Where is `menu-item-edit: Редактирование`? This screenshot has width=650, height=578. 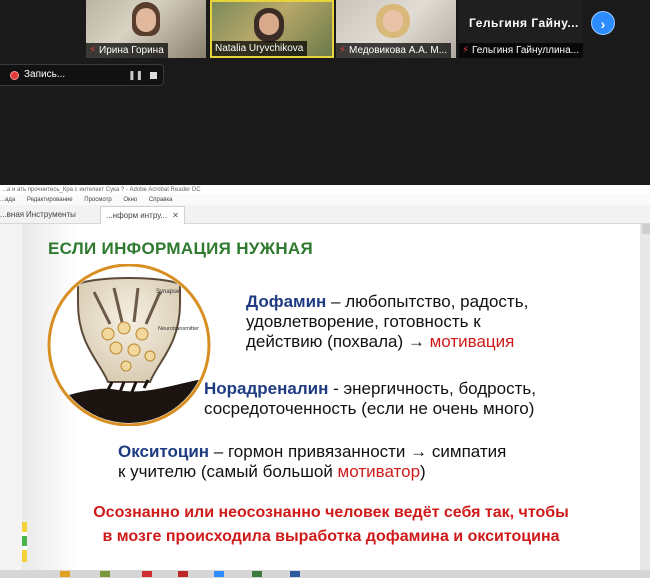
menu-item-edit: Редактирование is located at coordinates (50, 200).